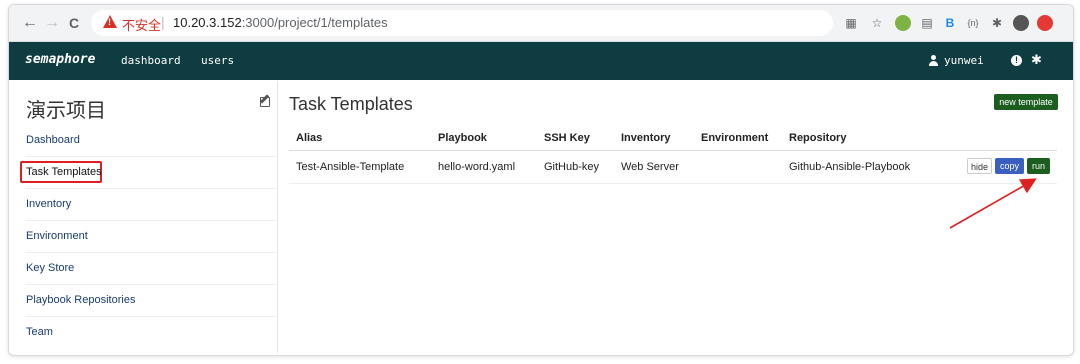 The height and width of the screenshot is (364, 1080). What do you see at coordinates (148, 171) in the screenshot?
I see `sidebar-item-task-templates: Task Templates` at bounding box center [148, 171].